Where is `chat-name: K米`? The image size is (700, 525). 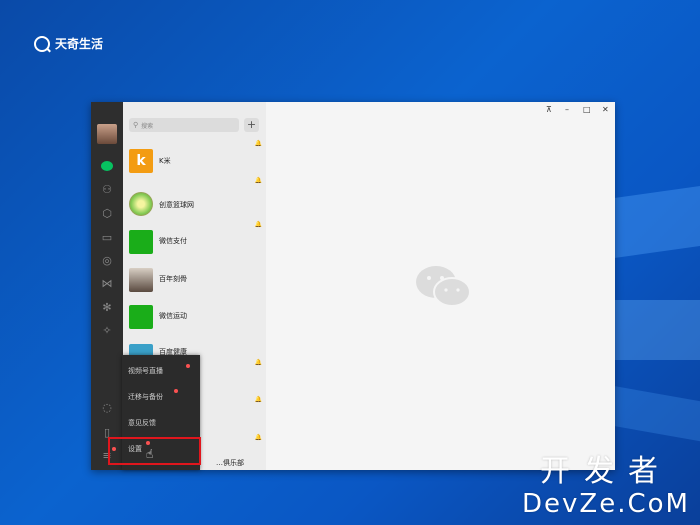
chat-name: K米 is located at coordinates (165, 161).